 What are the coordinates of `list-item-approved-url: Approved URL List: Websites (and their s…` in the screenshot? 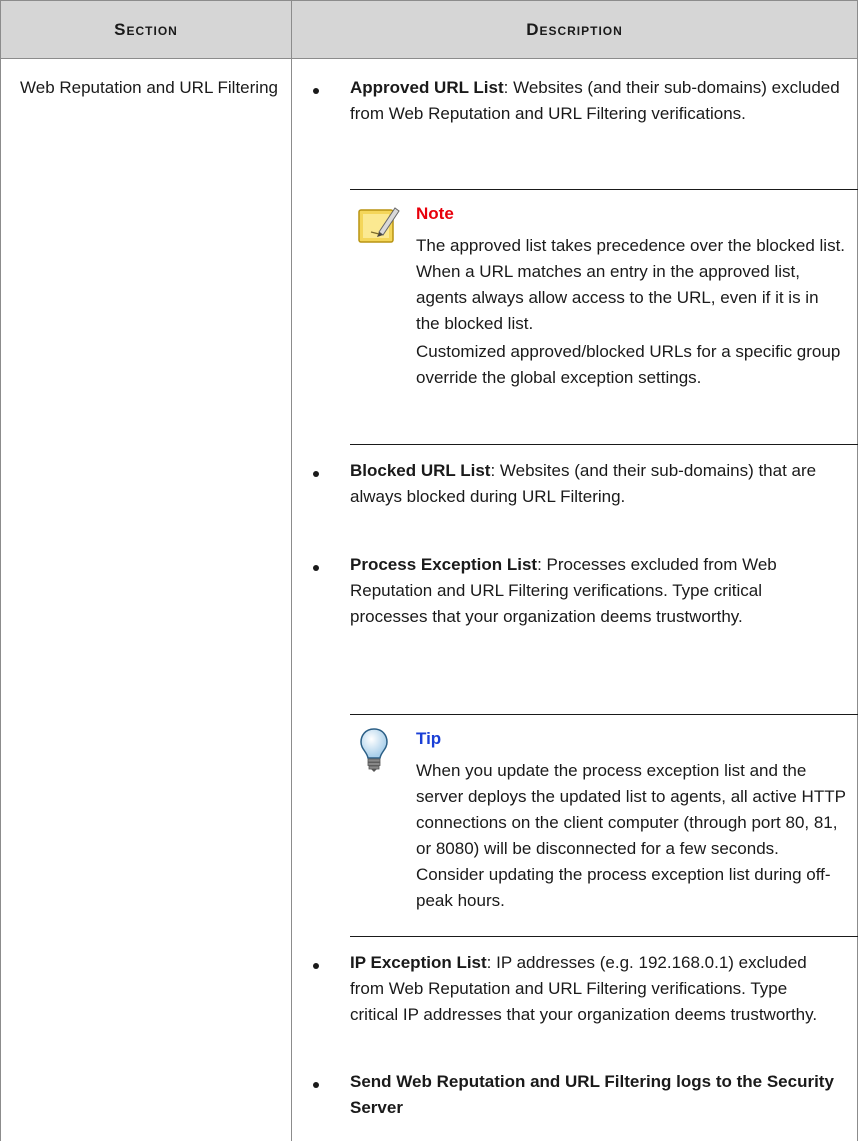 It's located at (595, 101).